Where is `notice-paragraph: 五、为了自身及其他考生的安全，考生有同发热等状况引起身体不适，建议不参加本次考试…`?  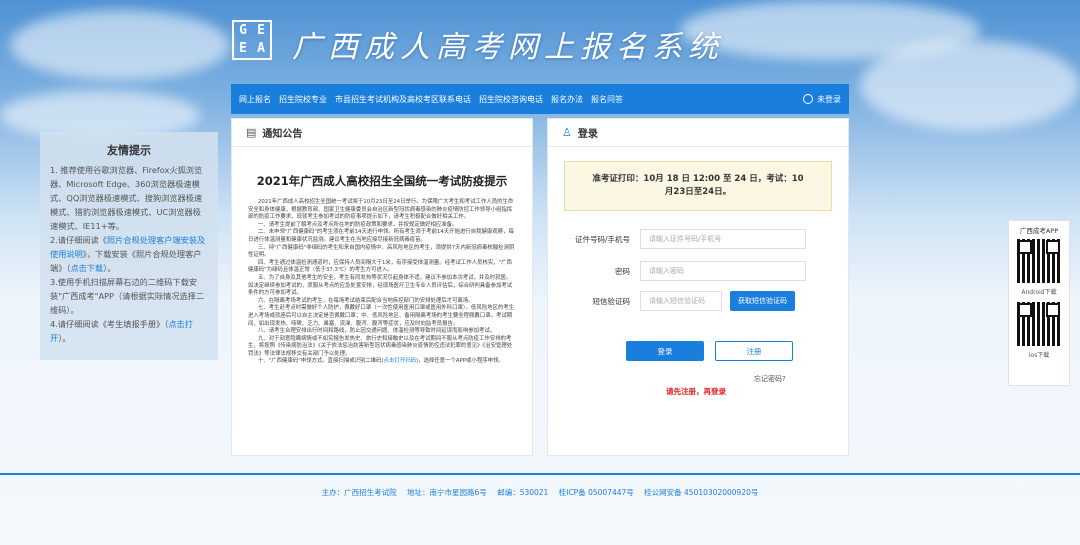
notice-paragraph: 五、为了自身及其他考生的安全，考生有同发热等状况引起身体不适，建议不参加本次考试… is located at coordinates (380, 285).